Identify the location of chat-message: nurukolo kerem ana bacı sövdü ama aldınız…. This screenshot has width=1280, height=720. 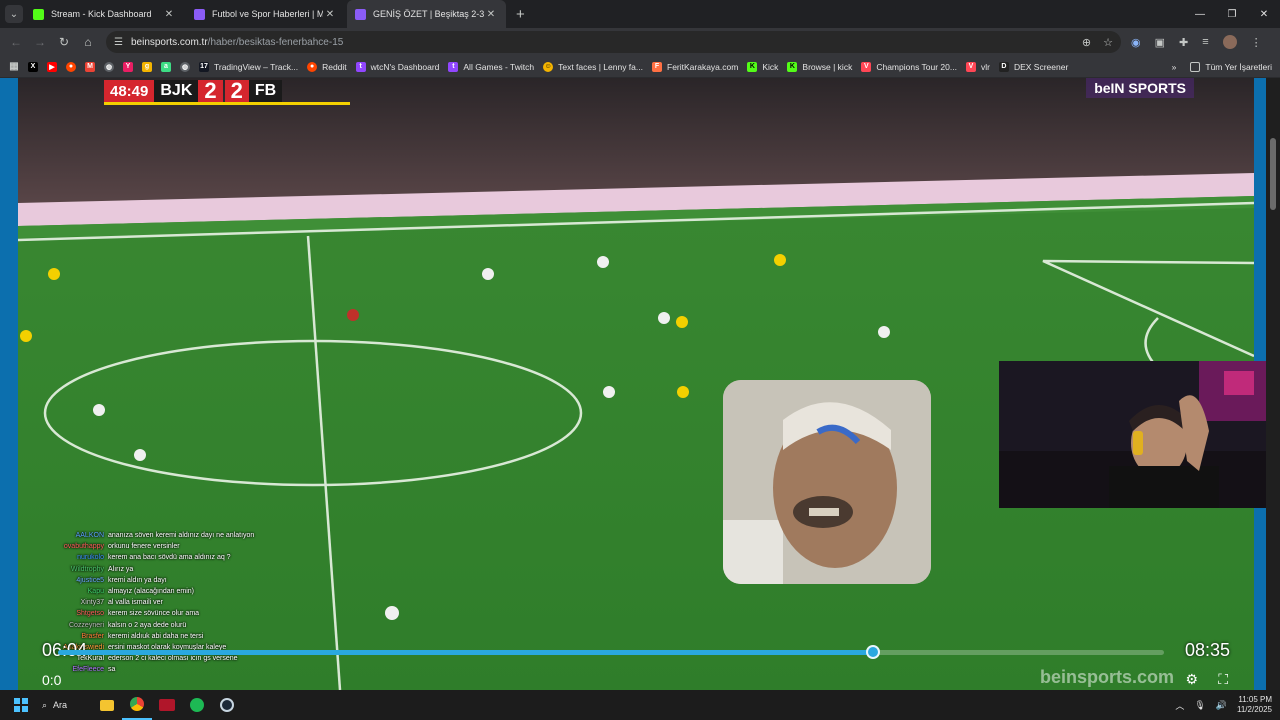
(172, 557).